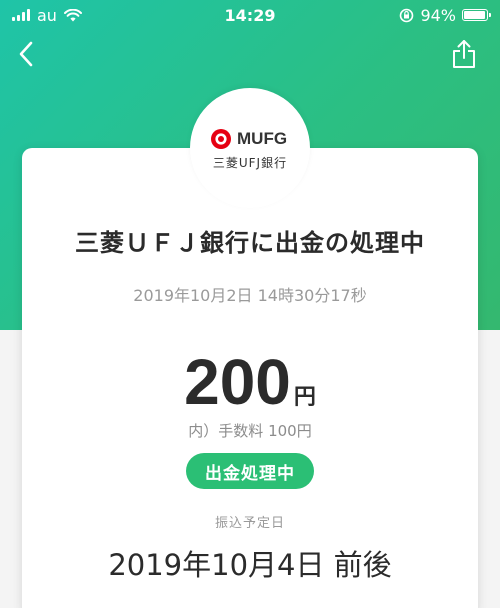 The height and width of the screenshot is (608, 500). Describe the element at coordinates (250, 163) in the screenshot. I see `bank-name: 三菱UFJ銀行` at that location.